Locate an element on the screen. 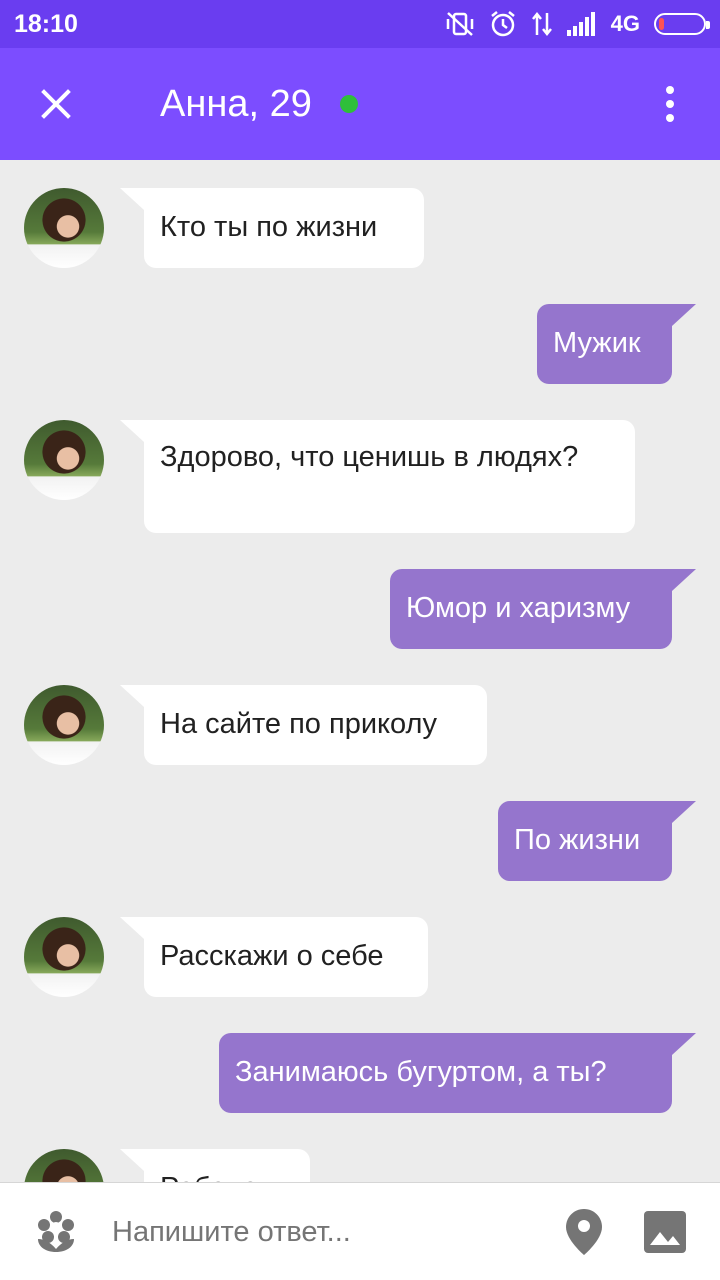  message-bubble: Мужик is located at coordinates (616, 344).